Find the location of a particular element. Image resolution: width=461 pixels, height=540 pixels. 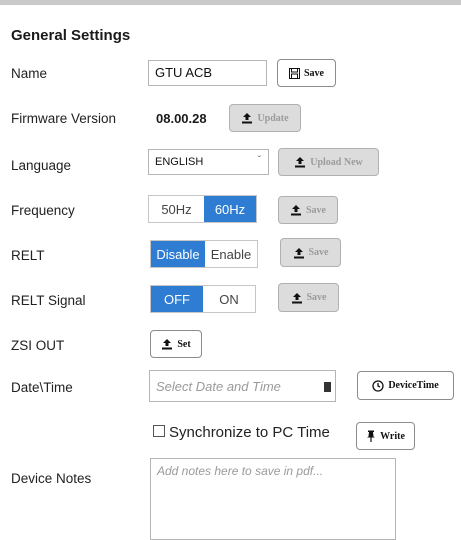

clock-icon is located at coordinates (378, 385).